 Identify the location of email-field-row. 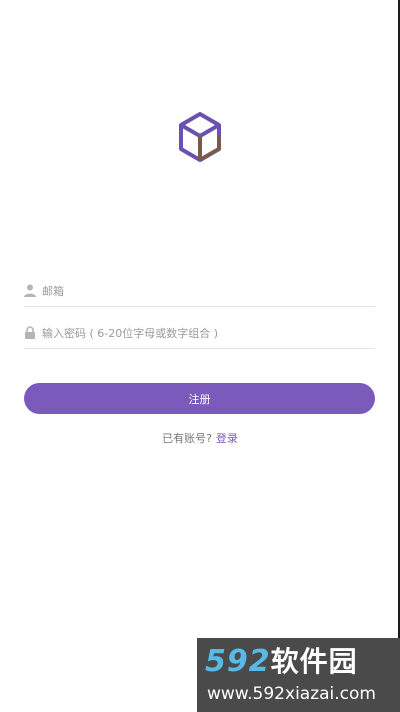
(199, 291).